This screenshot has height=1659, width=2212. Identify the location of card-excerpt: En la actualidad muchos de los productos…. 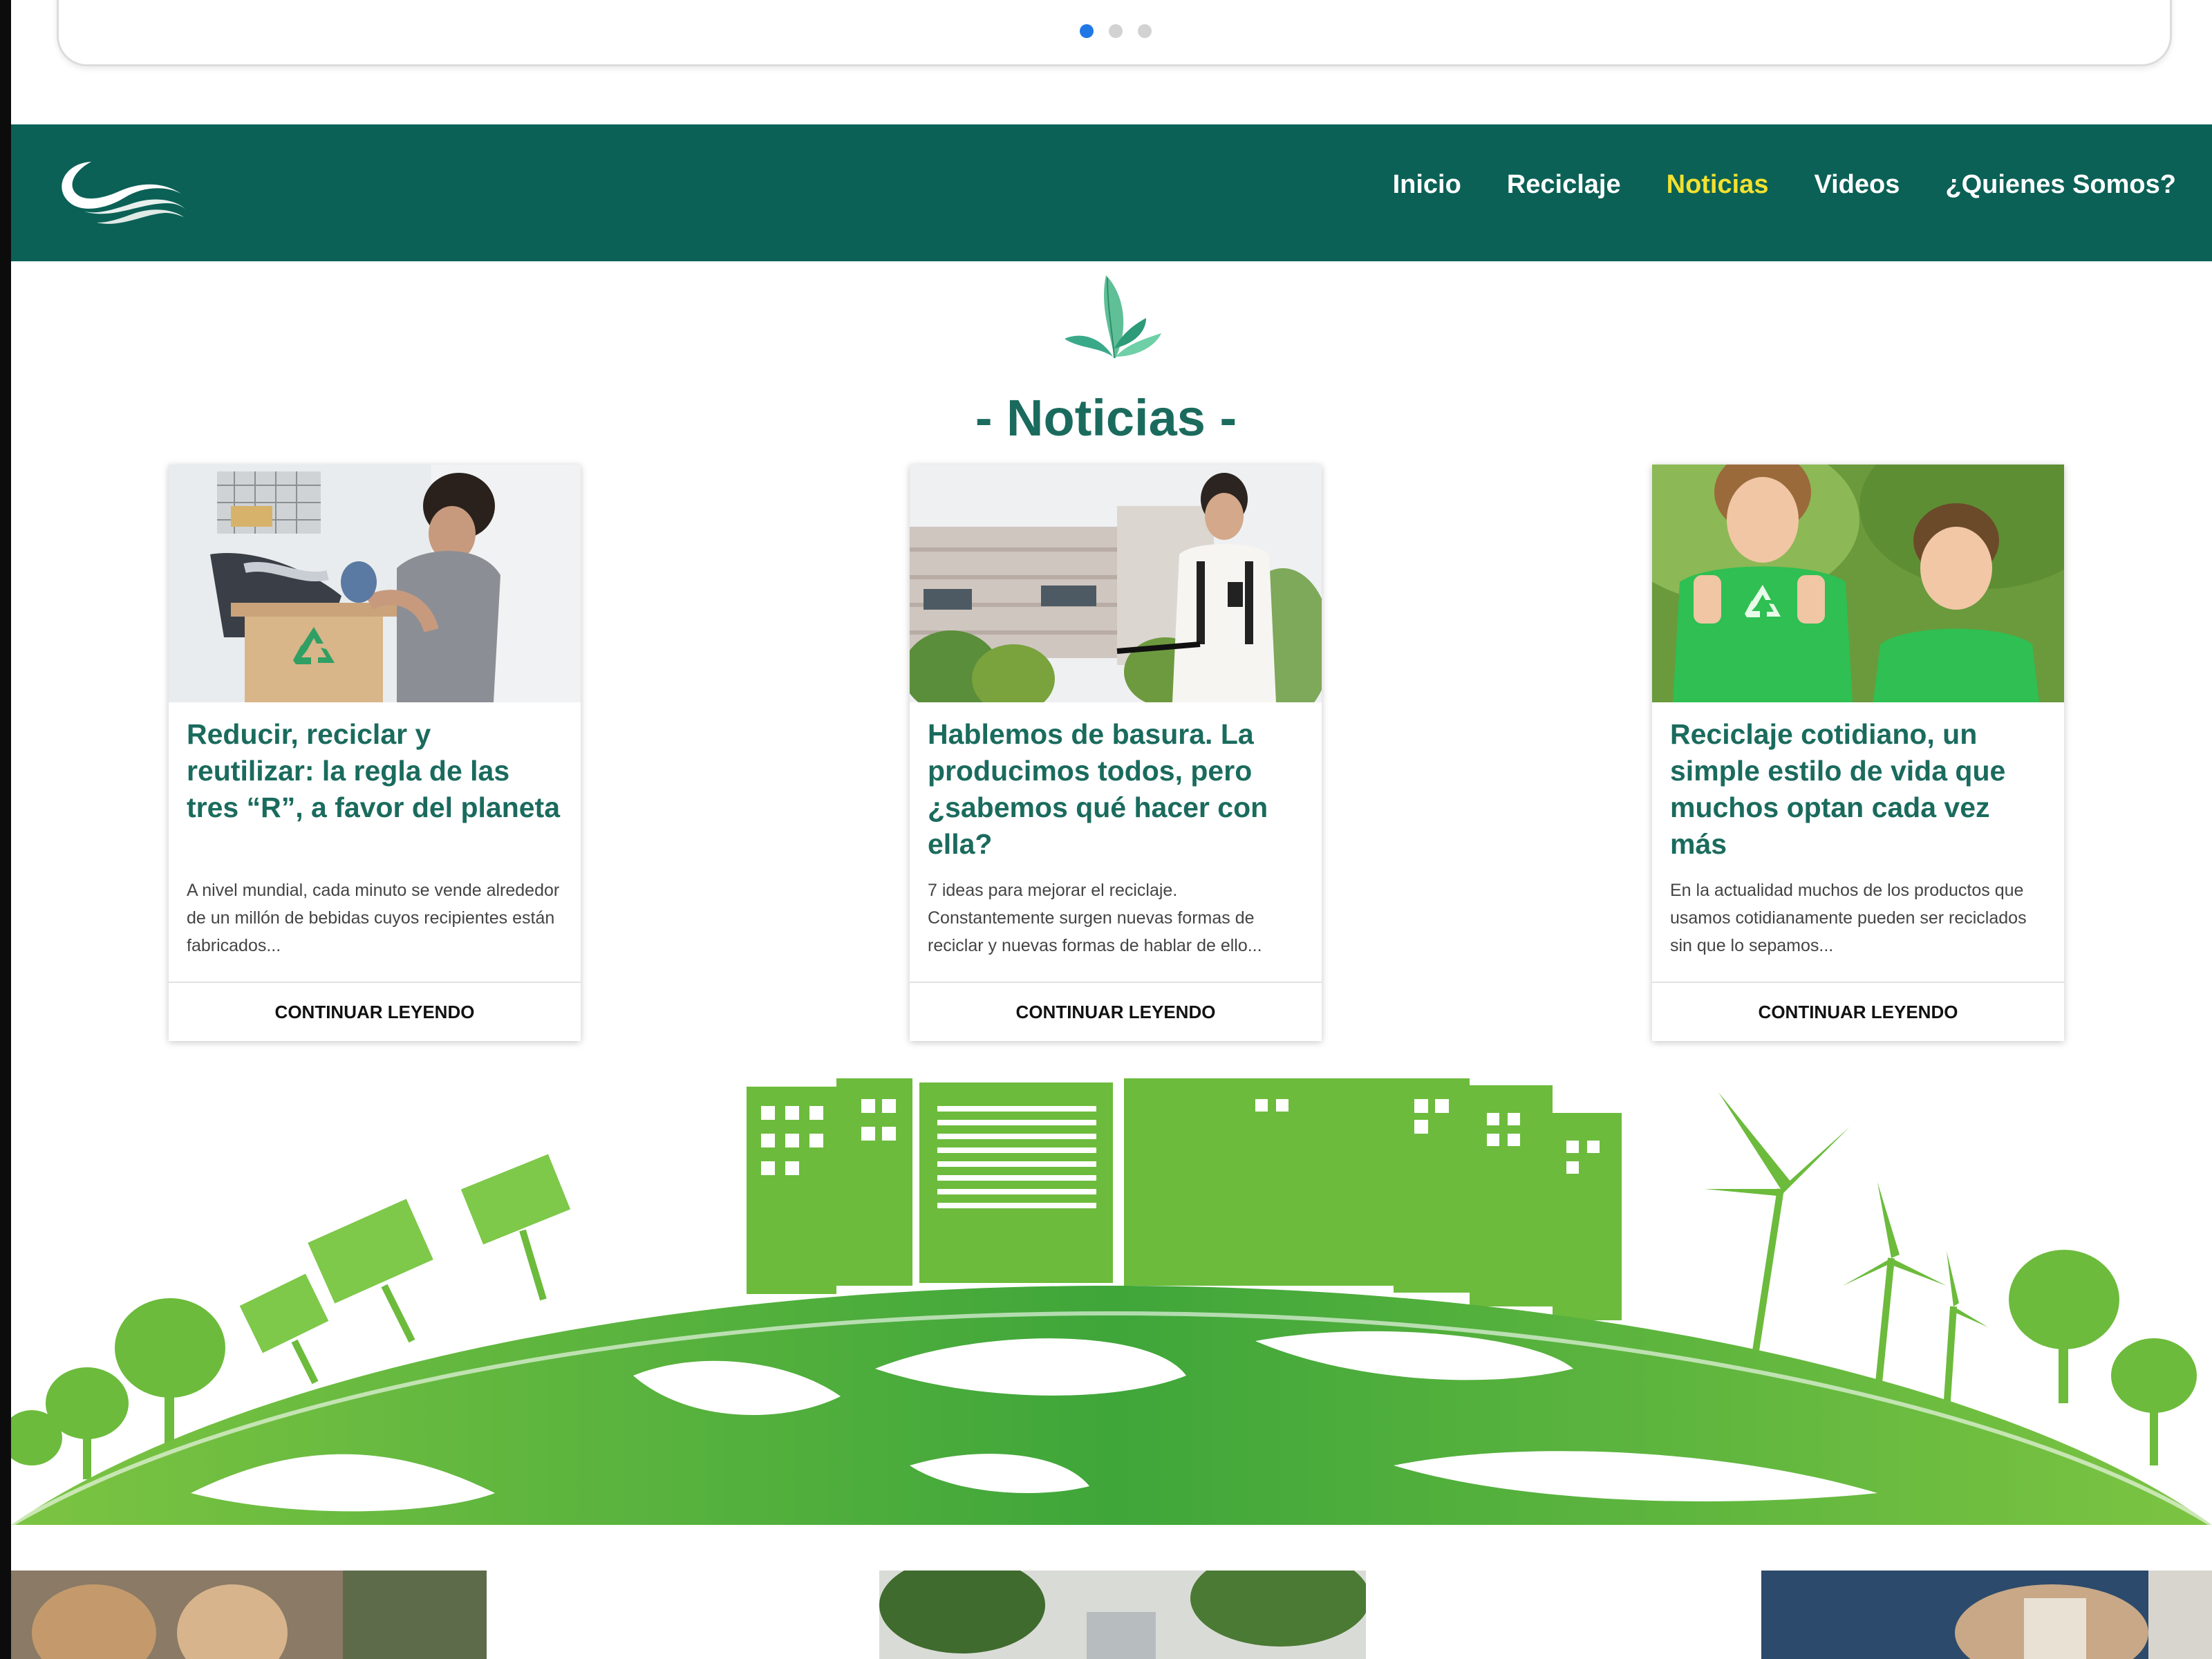
(1849, 918).